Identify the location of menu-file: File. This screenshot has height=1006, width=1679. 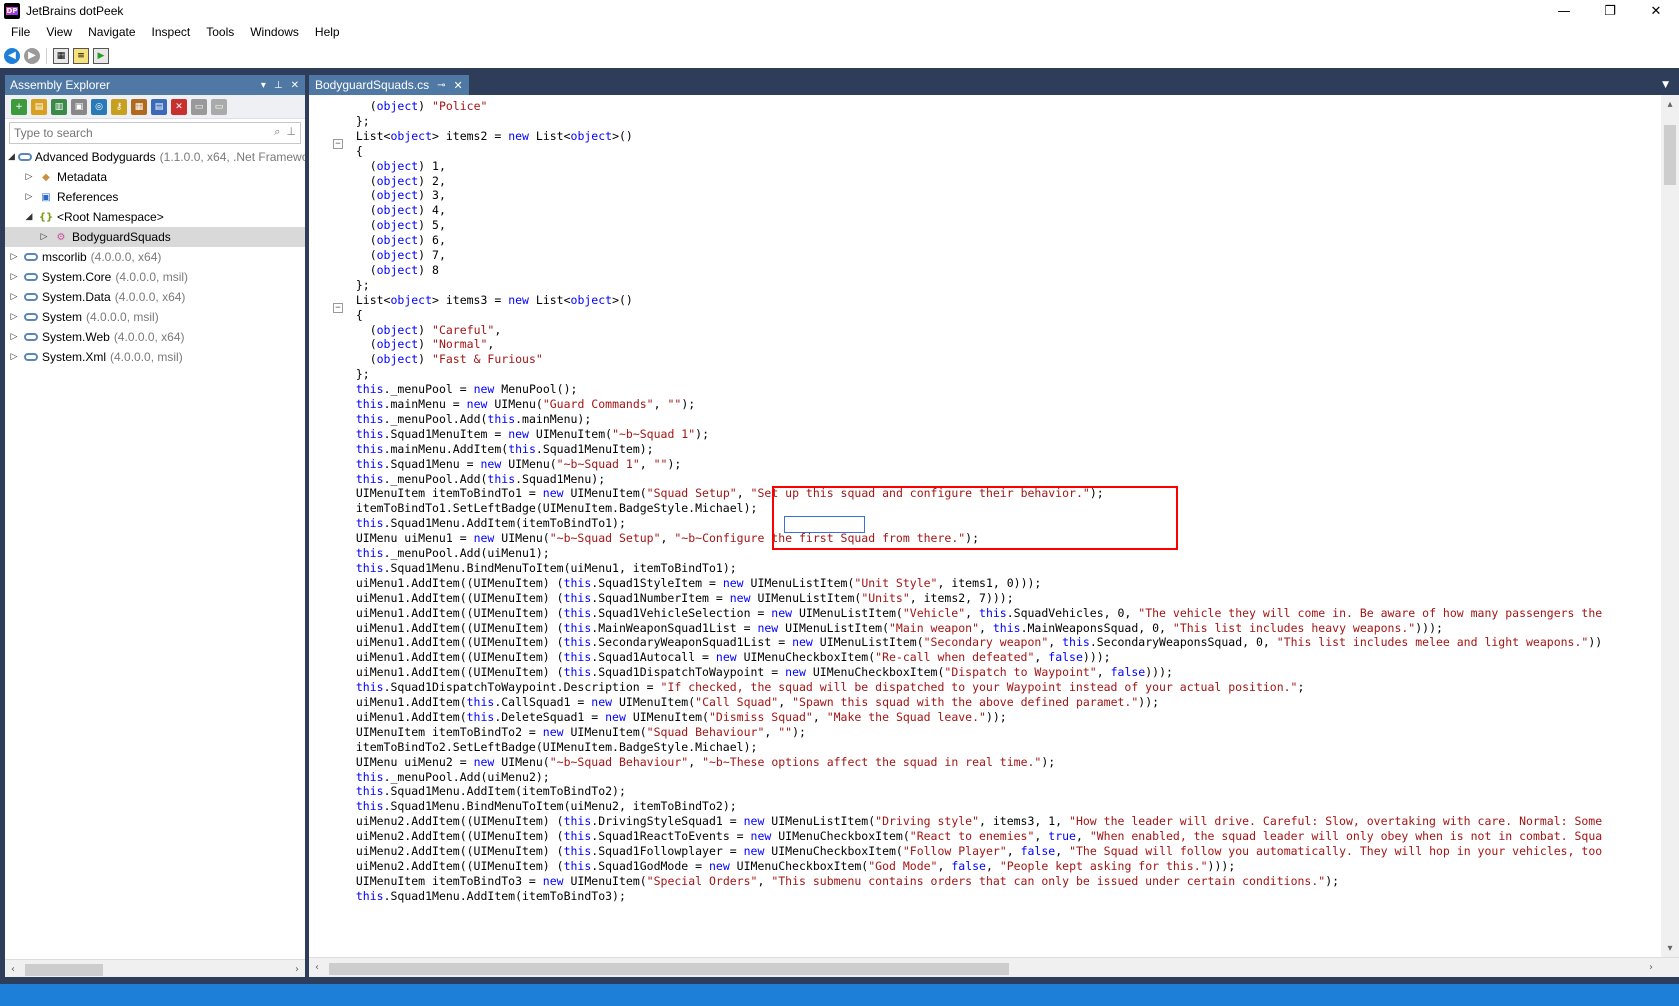
(20, 32).